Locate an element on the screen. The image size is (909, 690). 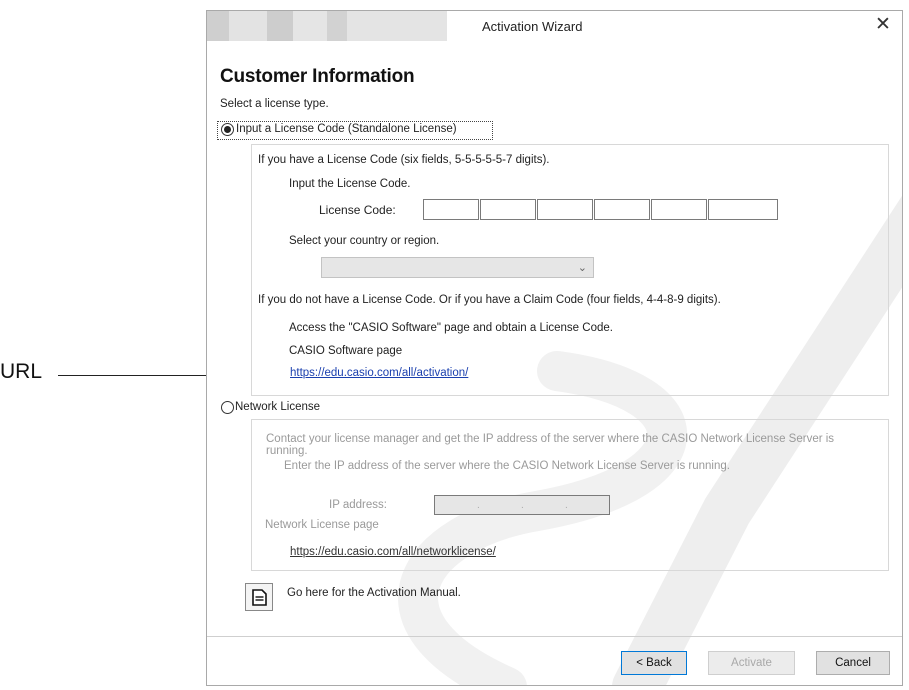
footer-divider is located at coordinates (554, 636).